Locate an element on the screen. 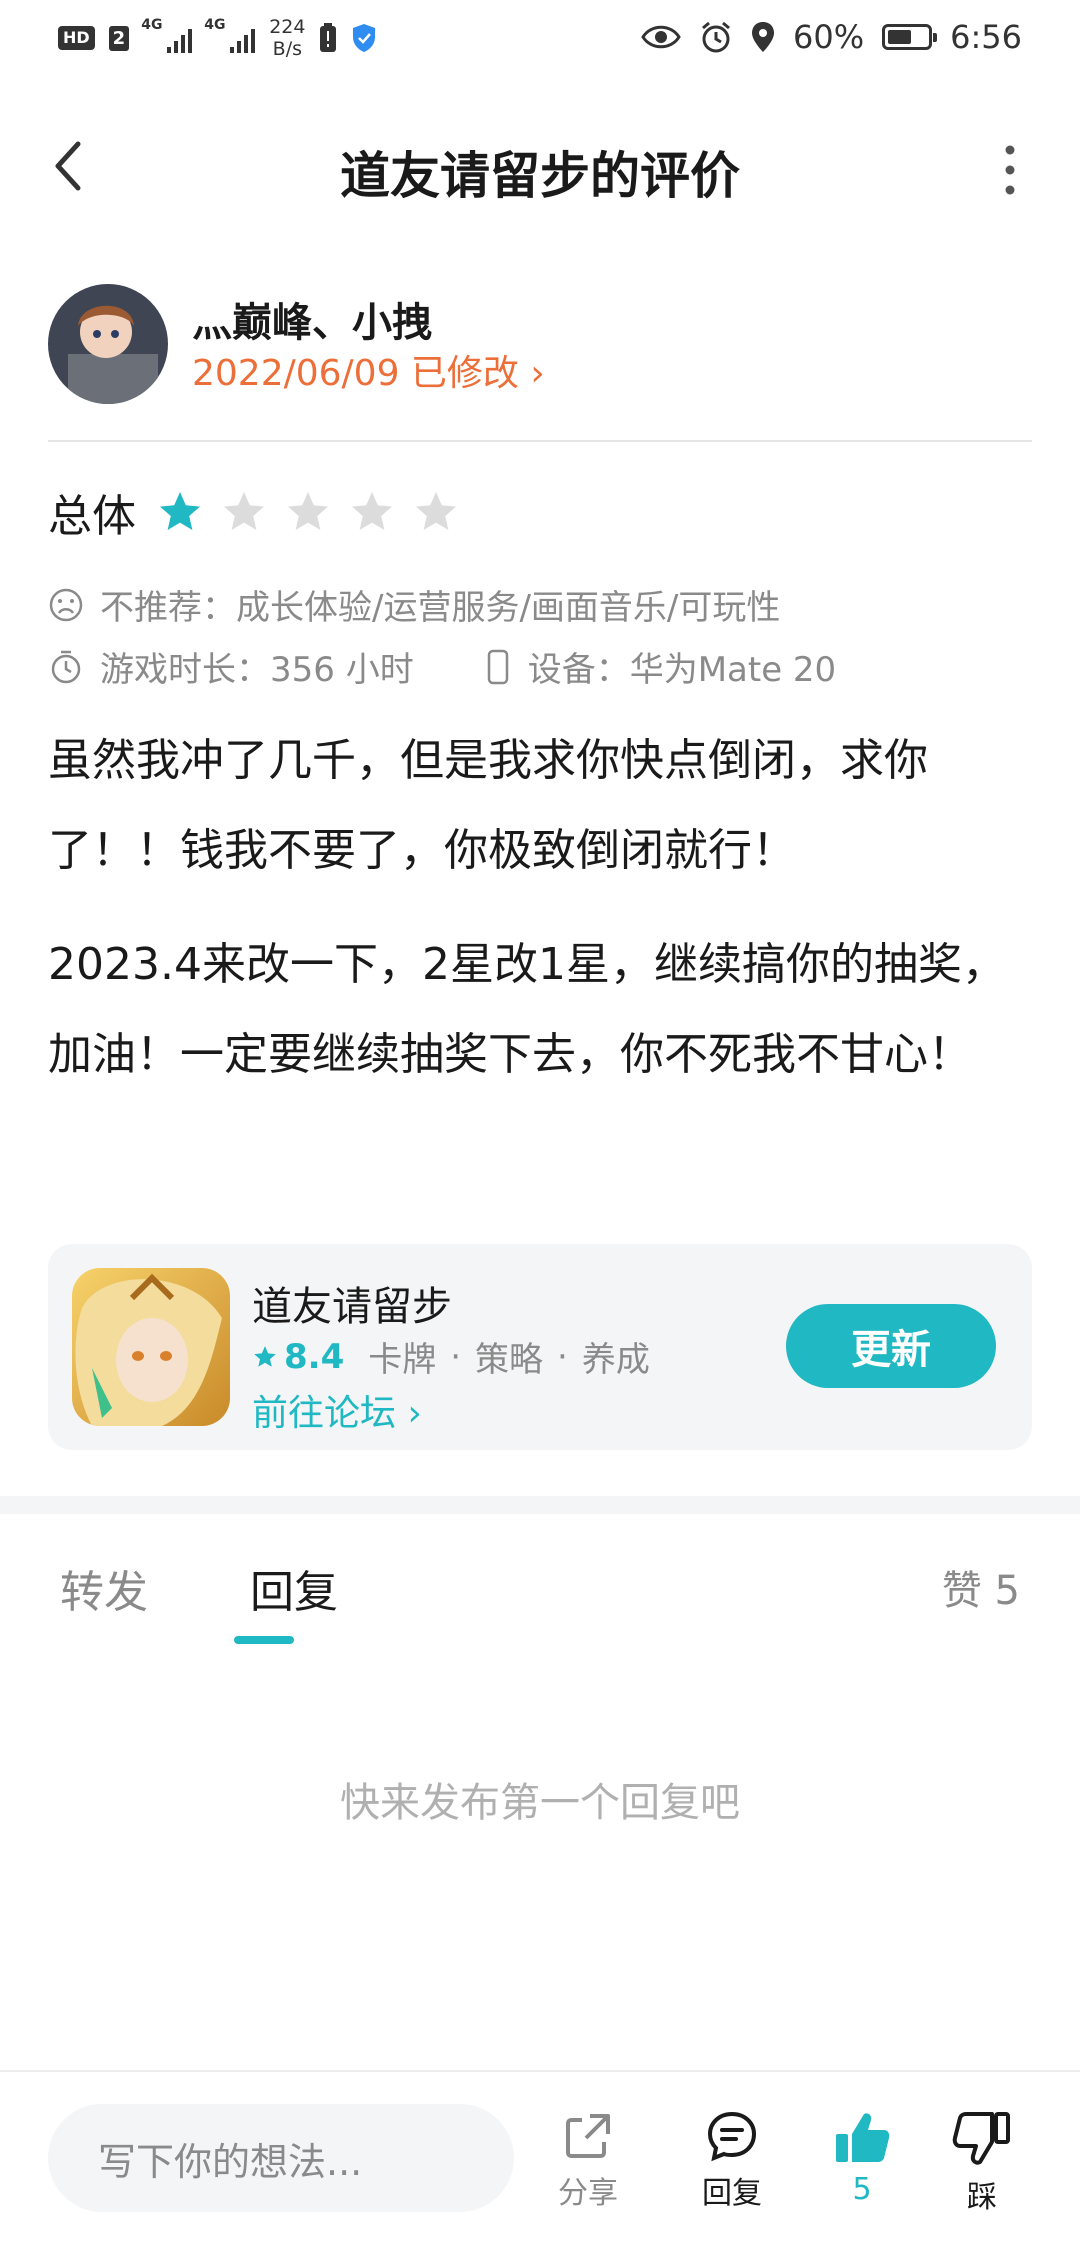 Image resolution: width=1080 pixels, height=2246 pixels. update-button: 更新 is located at coordinates (891, 1346).